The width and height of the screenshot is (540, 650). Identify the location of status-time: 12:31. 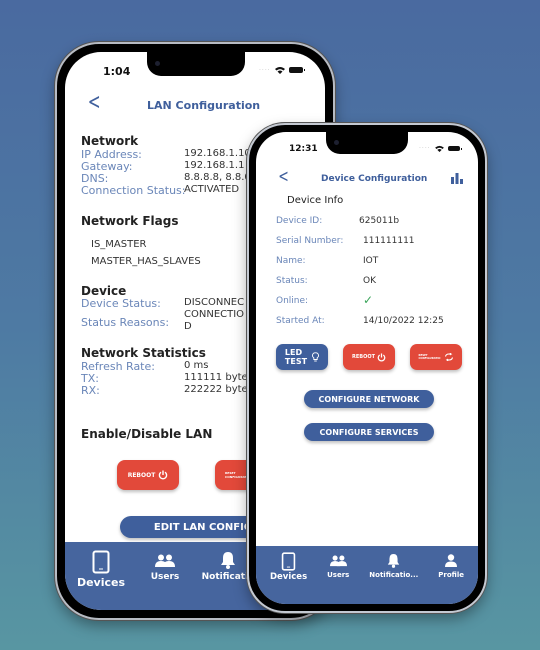
(303, 149).